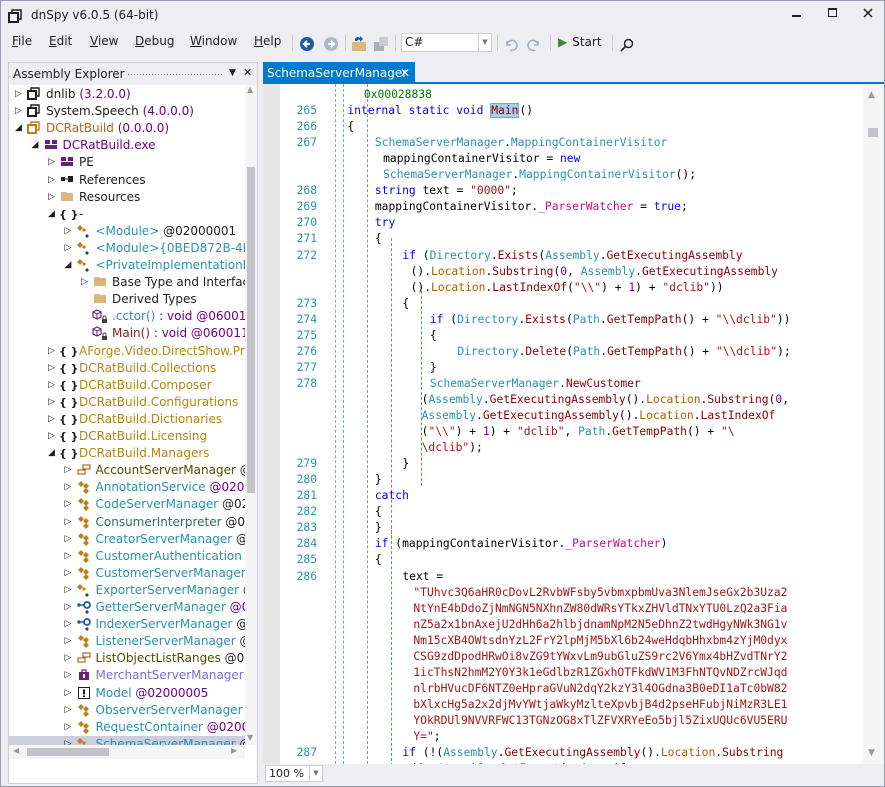 Image resolution: width=885 pixels, height=787 pixels. Describe the element at coordinates (267, 41) in the screenshot. I see `menu-help: Help` at that location.